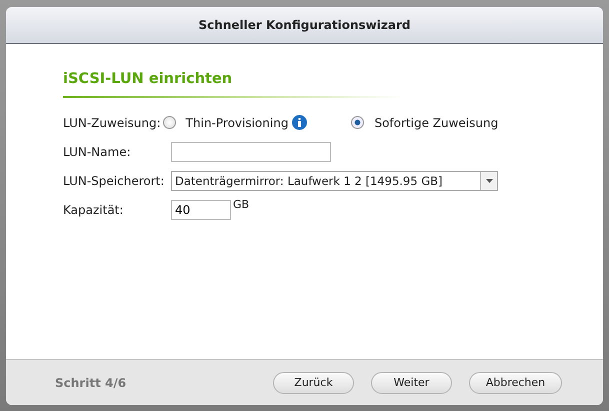 Image resolution: width=609 pixels, height=411 pixels. I want to click on field-label: LUN-Zuweisung:, so click(112, 123).